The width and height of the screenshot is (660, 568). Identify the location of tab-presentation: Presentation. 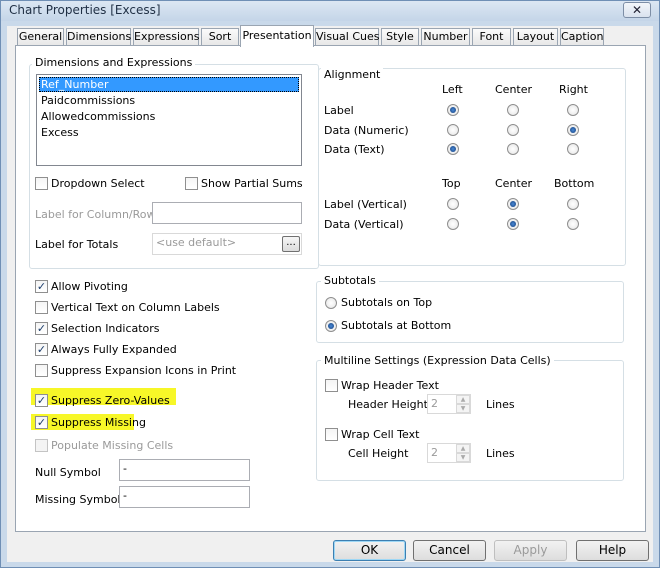
(277, 36).